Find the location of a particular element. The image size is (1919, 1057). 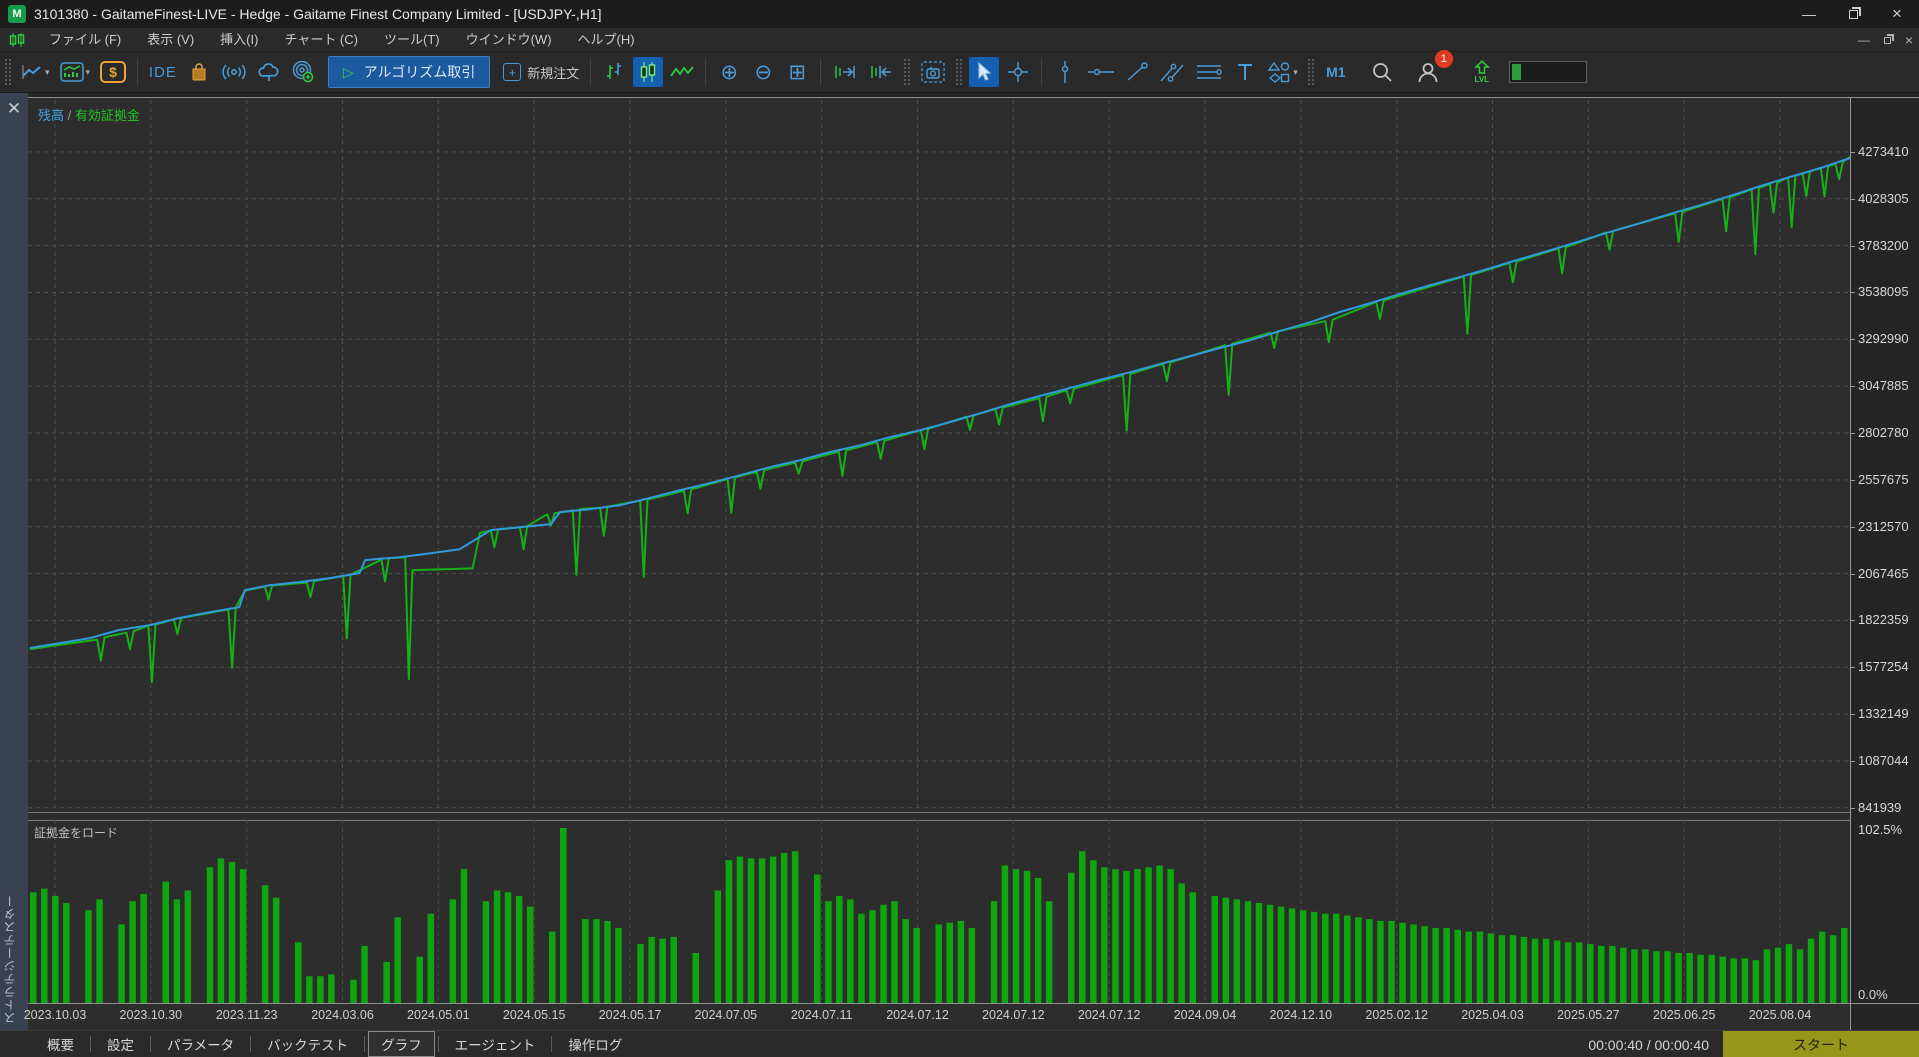

candlestick-icon is located at coordinates (648, 72).